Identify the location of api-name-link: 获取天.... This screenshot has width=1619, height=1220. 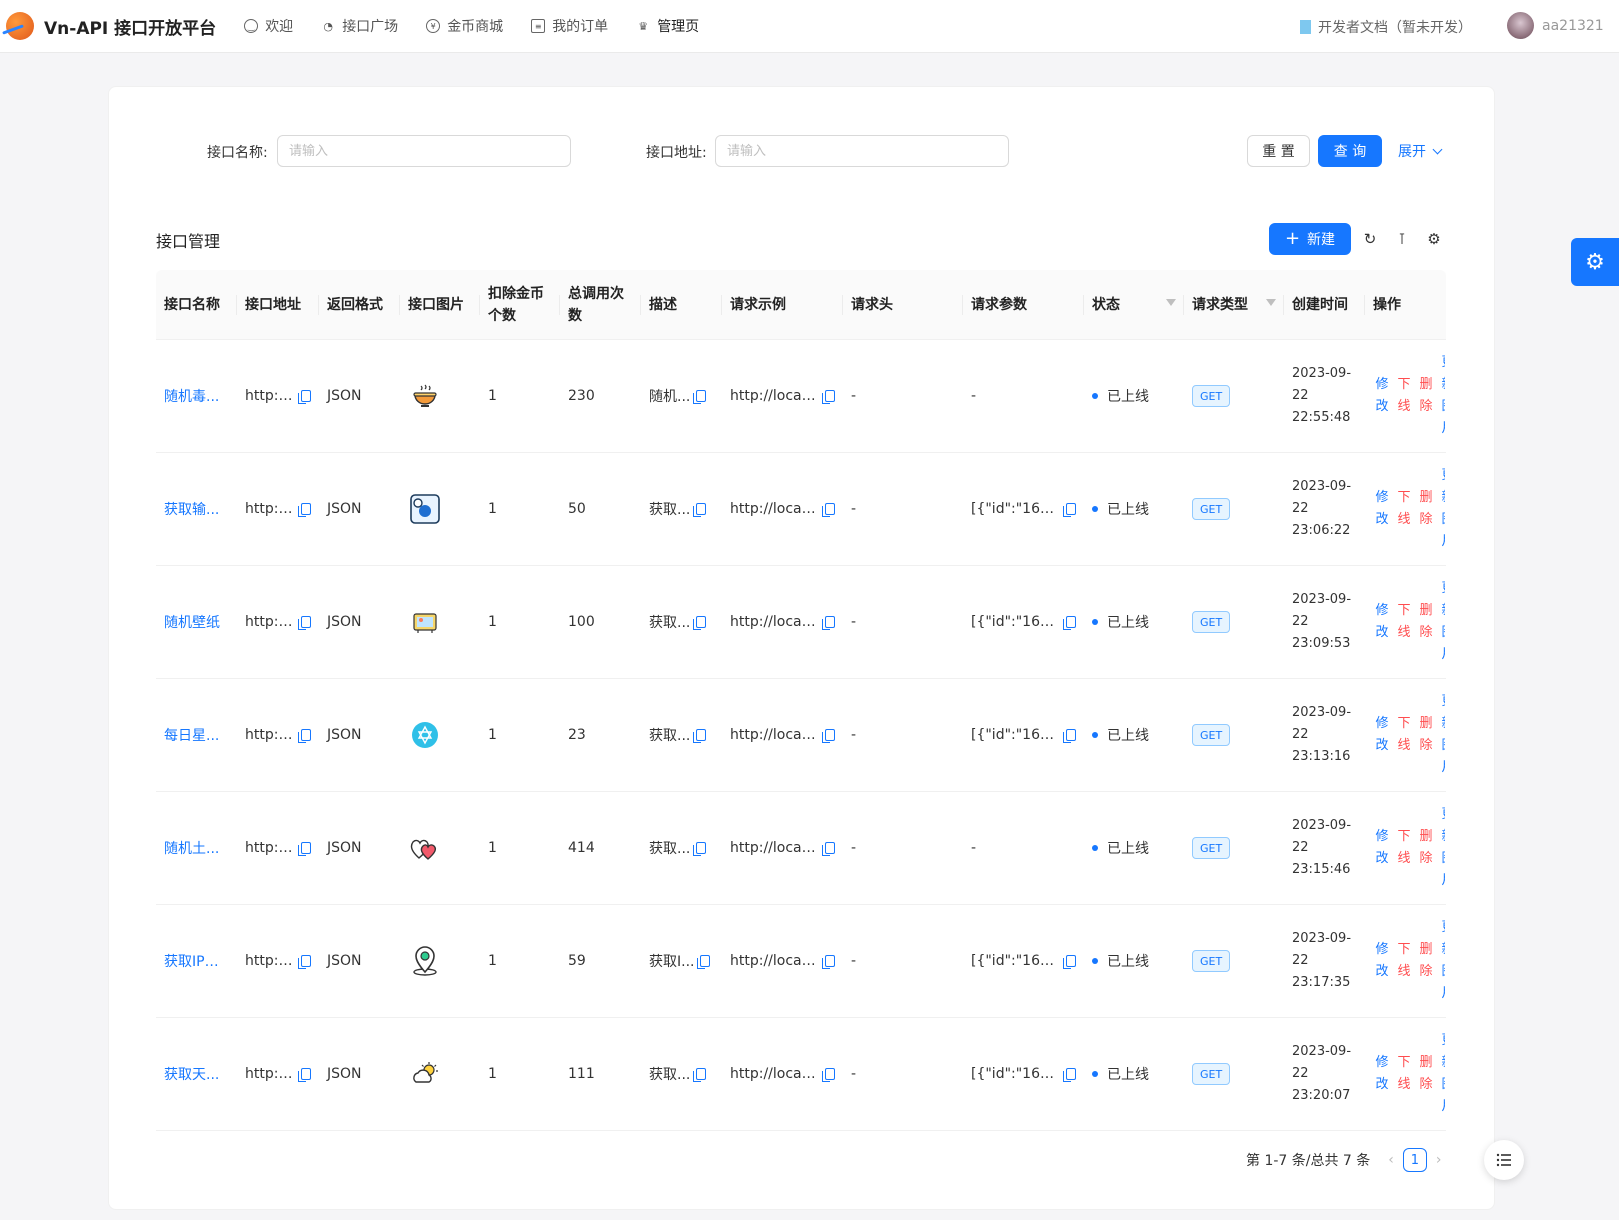
(191, 1074).